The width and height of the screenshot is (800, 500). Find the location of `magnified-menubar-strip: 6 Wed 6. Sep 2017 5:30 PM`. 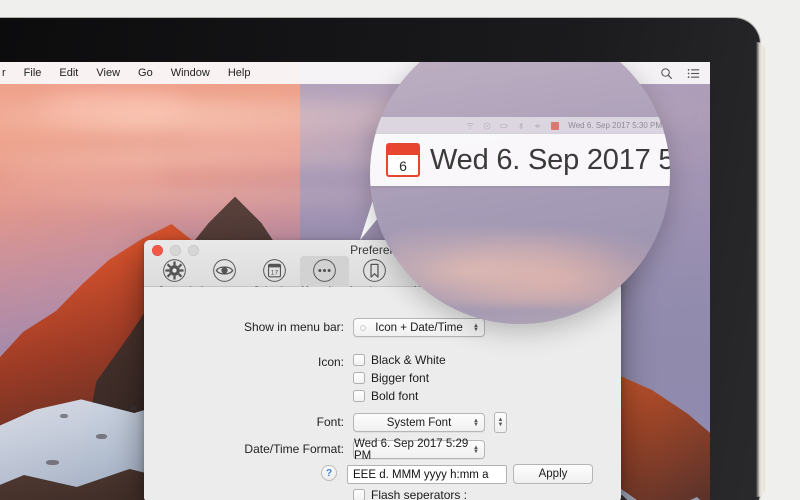

magnified-menubar-strip: 6 Wed 6. Sep 2017 5:30 PM is located at coordinates (520, 160).